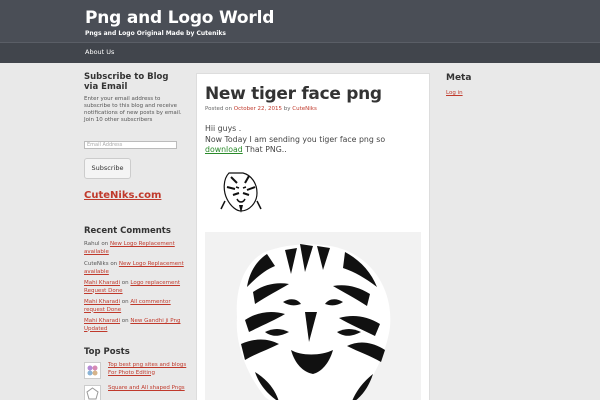  Describe the element at coordinates (130, 145) in the screenshot. I see `email-field: Email Address` at that location.